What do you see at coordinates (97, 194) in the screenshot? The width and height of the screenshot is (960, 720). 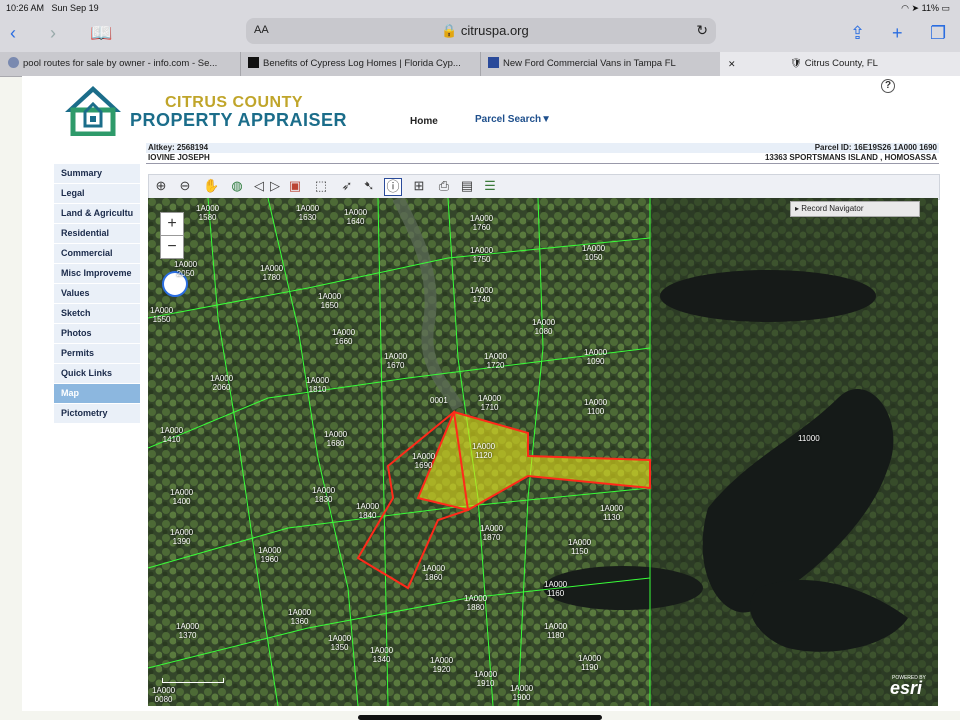 I see `sidebar-item-legal: Legal` at bounding box center [97, 194].